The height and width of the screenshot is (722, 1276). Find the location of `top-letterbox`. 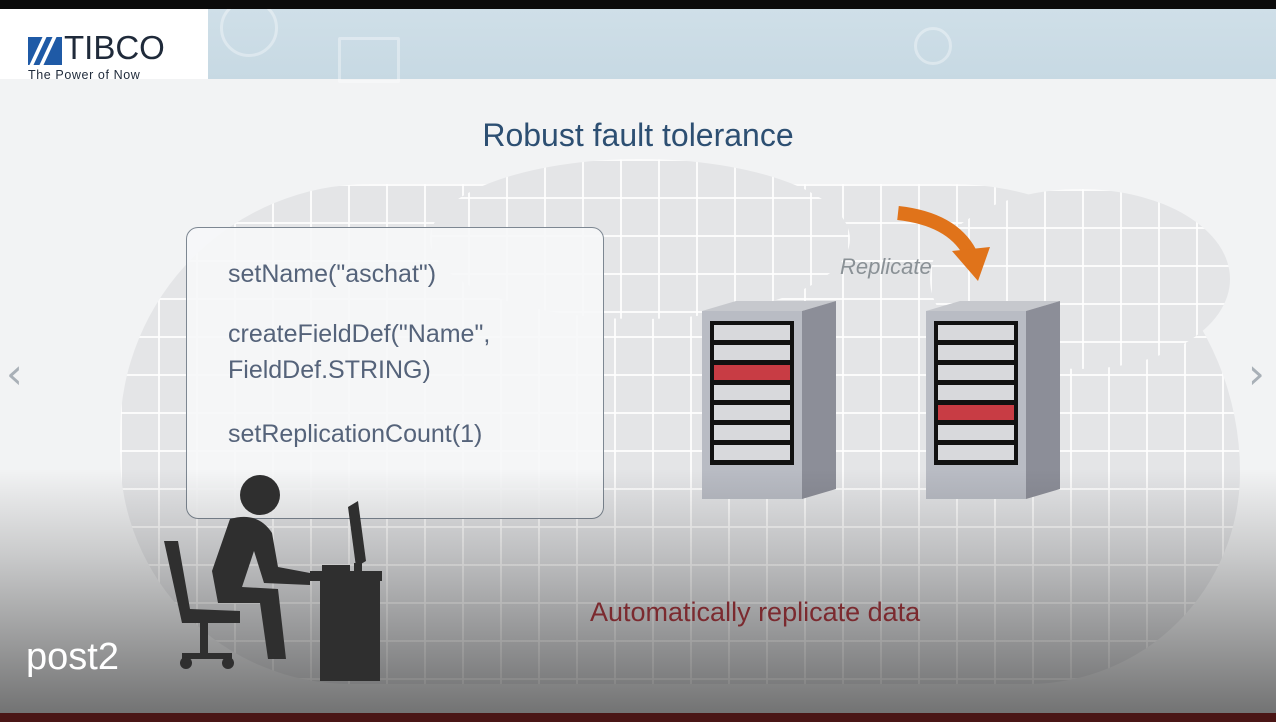

top-letterbox is located at coordinates (638, 4).